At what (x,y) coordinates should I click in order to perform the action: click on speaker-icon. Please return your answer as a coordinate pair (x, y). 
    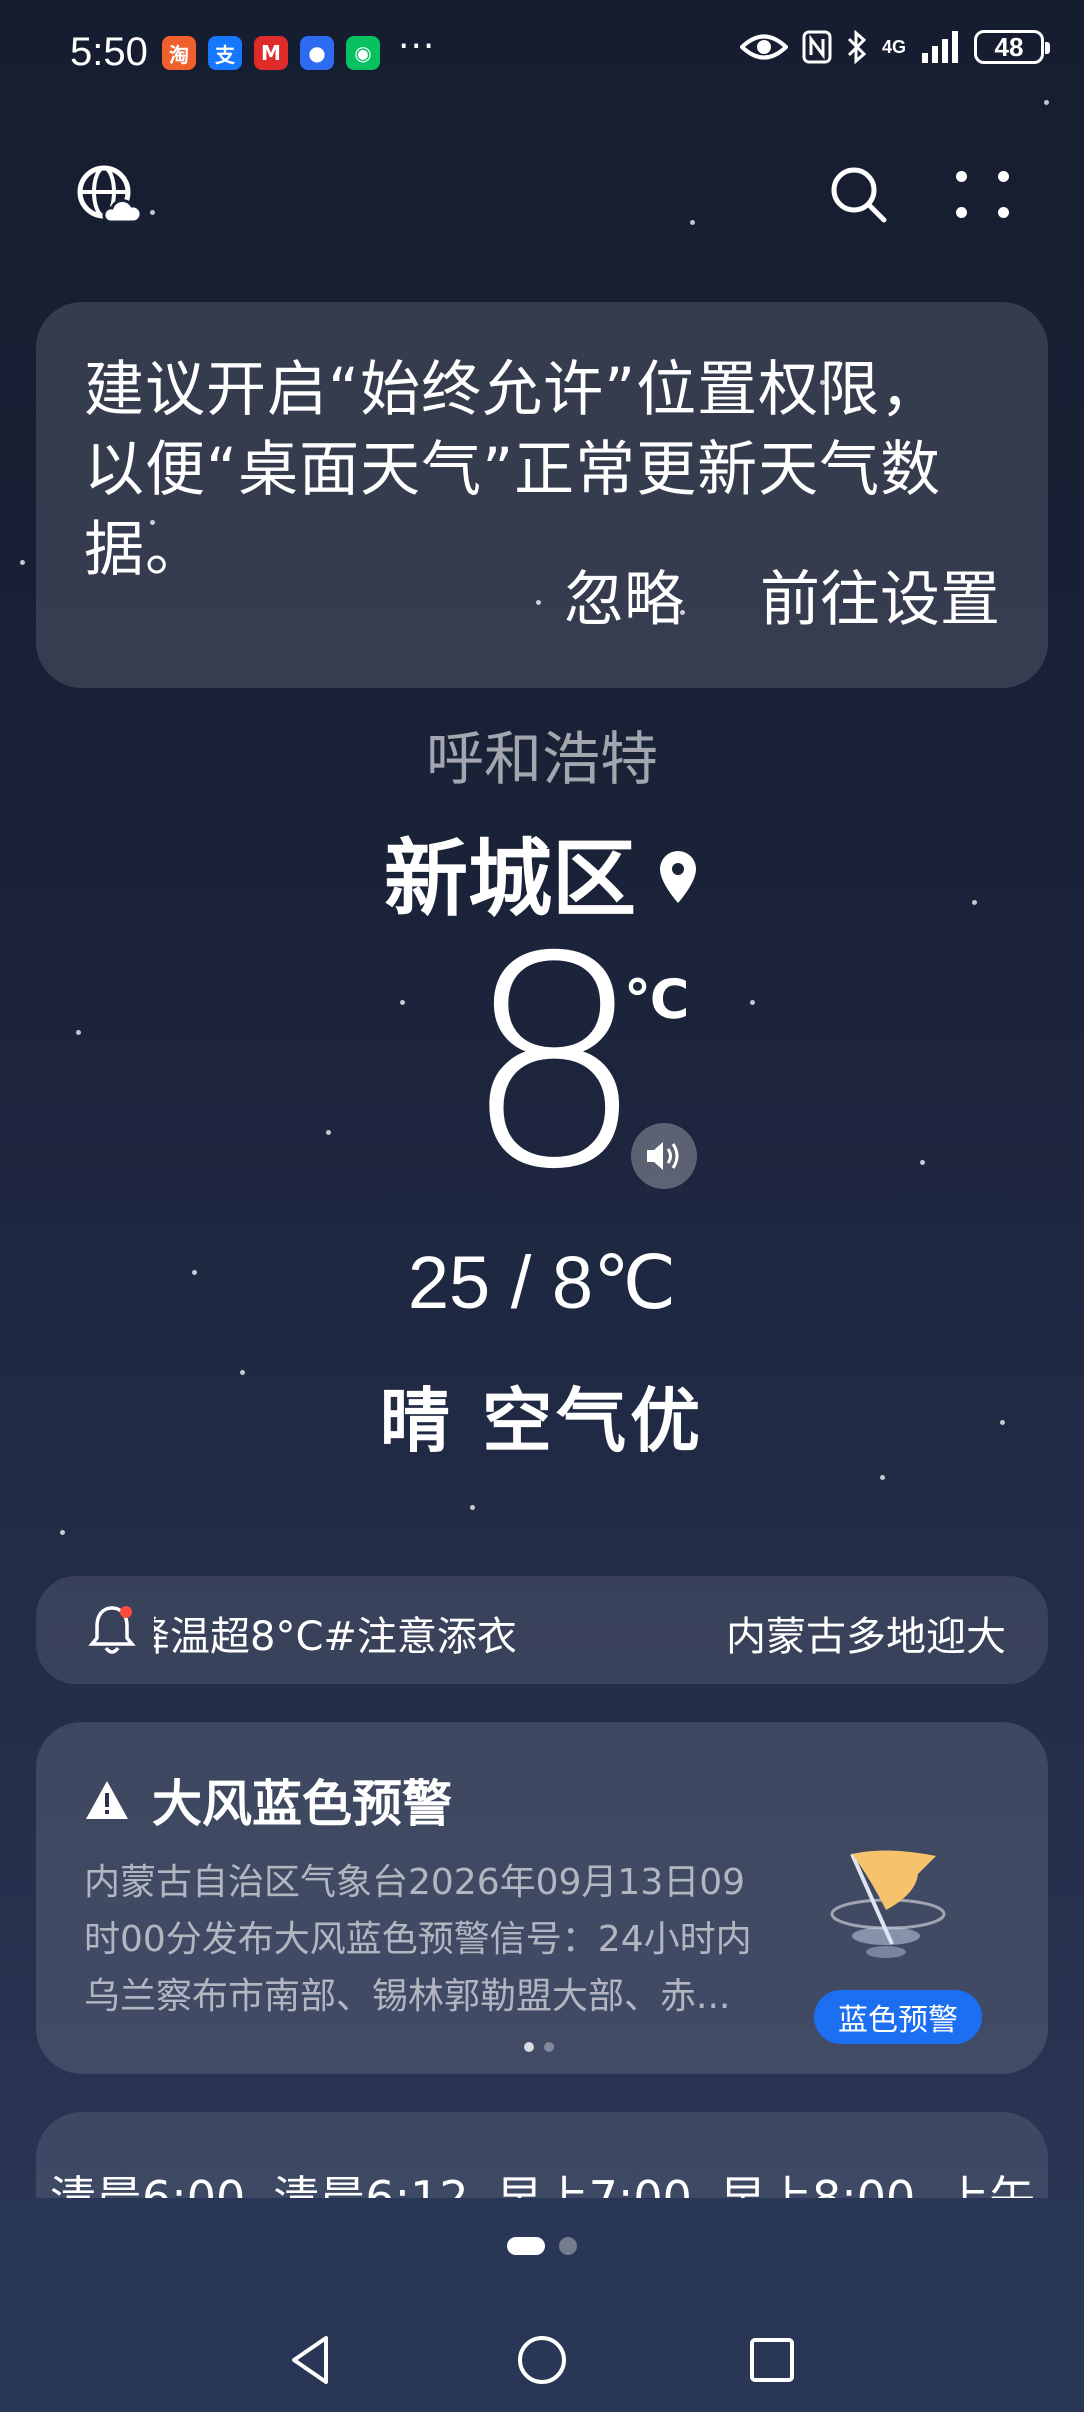
    Looking at the image, I should click on (663, 1156).